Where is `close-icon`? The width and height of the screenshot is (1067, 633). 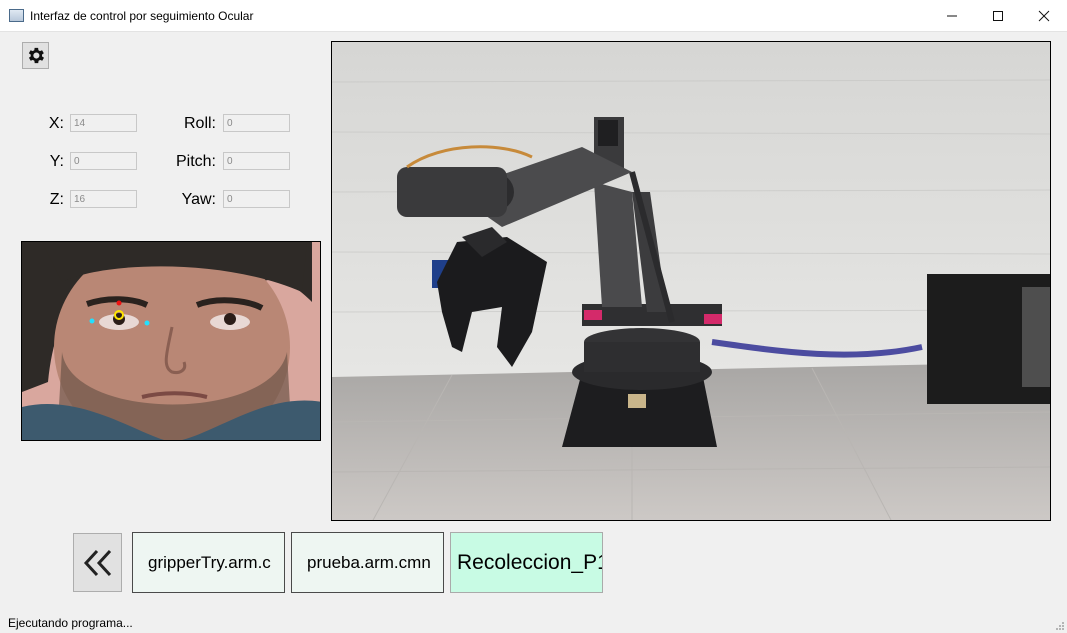
close-icon is located at coordinates (1044, 15).